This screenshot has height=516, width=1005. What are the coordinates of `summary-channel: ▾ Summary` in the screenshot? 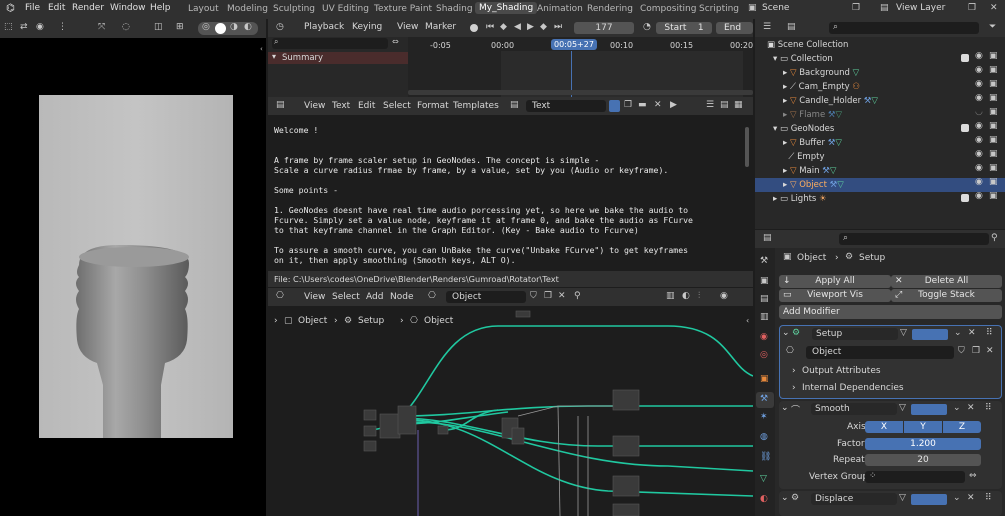 It's located at (338, 58).